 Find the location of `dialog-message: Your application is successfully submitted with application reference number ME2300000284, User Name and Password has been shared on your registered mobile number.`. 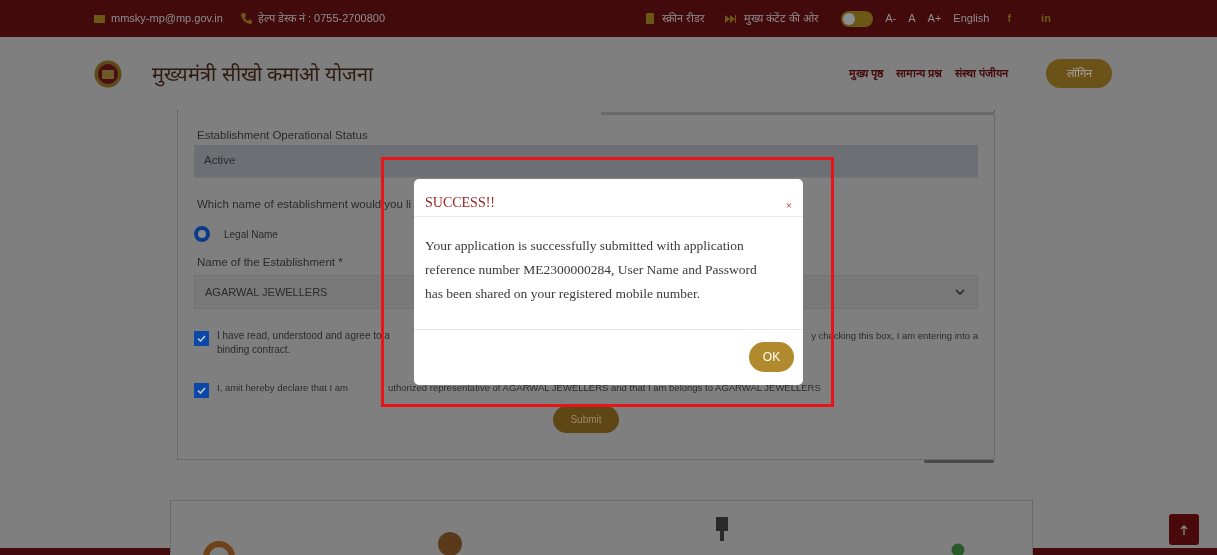

dialog-message: Your application is successfully submitted with application reference number ME2300000284, User Name and Password has been shared on your registered mobile number. is located at coordinates (608, 273).